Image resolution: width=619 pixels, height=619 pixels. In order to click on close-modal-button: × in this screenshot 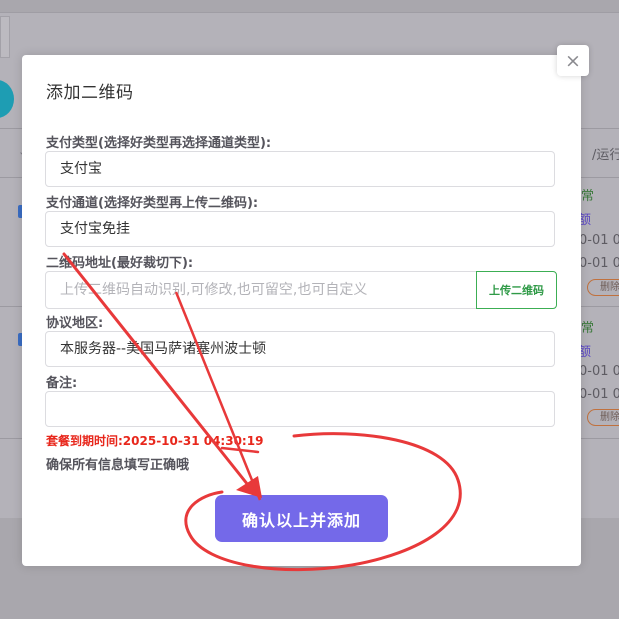, I will do `click(573, 60)`.